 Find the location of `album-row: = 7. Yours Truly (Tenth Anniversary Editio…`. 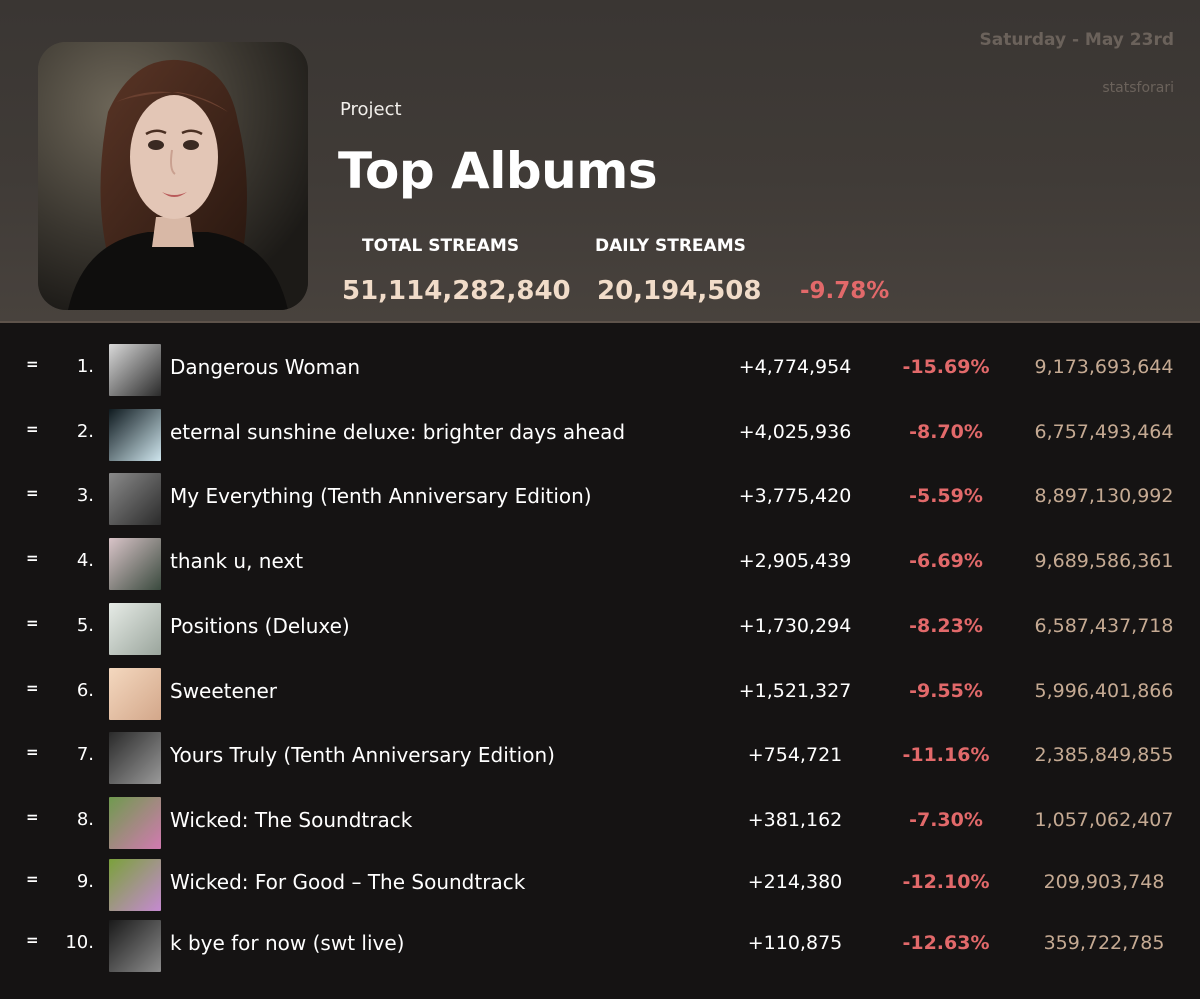

album-row: = 7. Yours Truly (Tenth Anniversary Editio… is located at coordinates (600, 757).